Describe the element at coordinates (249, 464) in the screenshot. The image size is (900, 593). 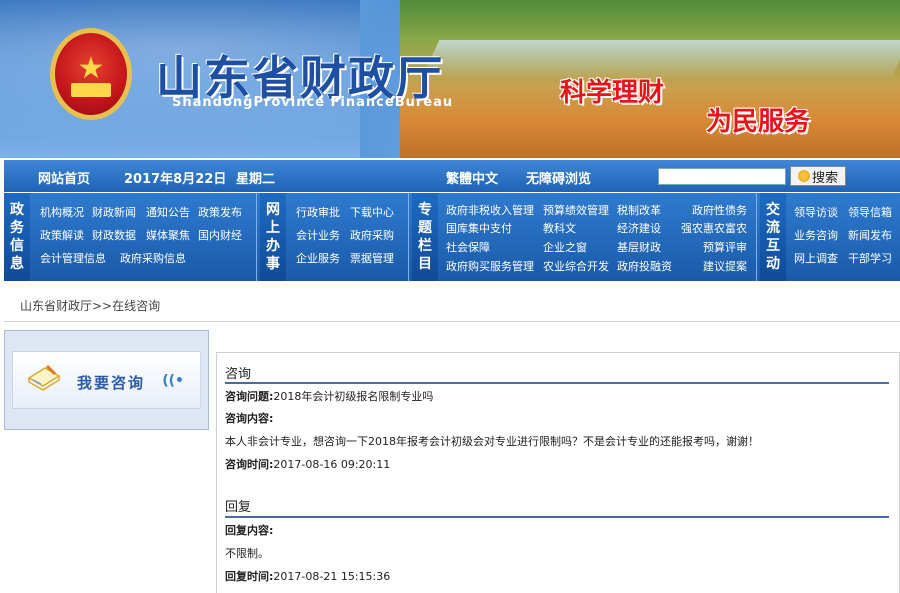
I see `consult-time-label: 咨询时间:` at that location.